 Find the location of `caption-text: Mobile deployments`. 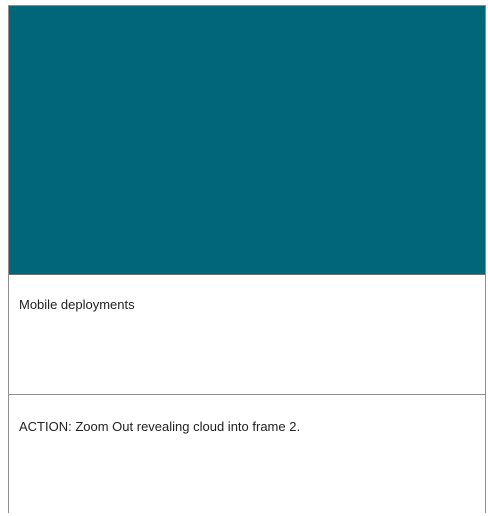

caption-text: Mobile deployments is located at coordinates (77, 304).